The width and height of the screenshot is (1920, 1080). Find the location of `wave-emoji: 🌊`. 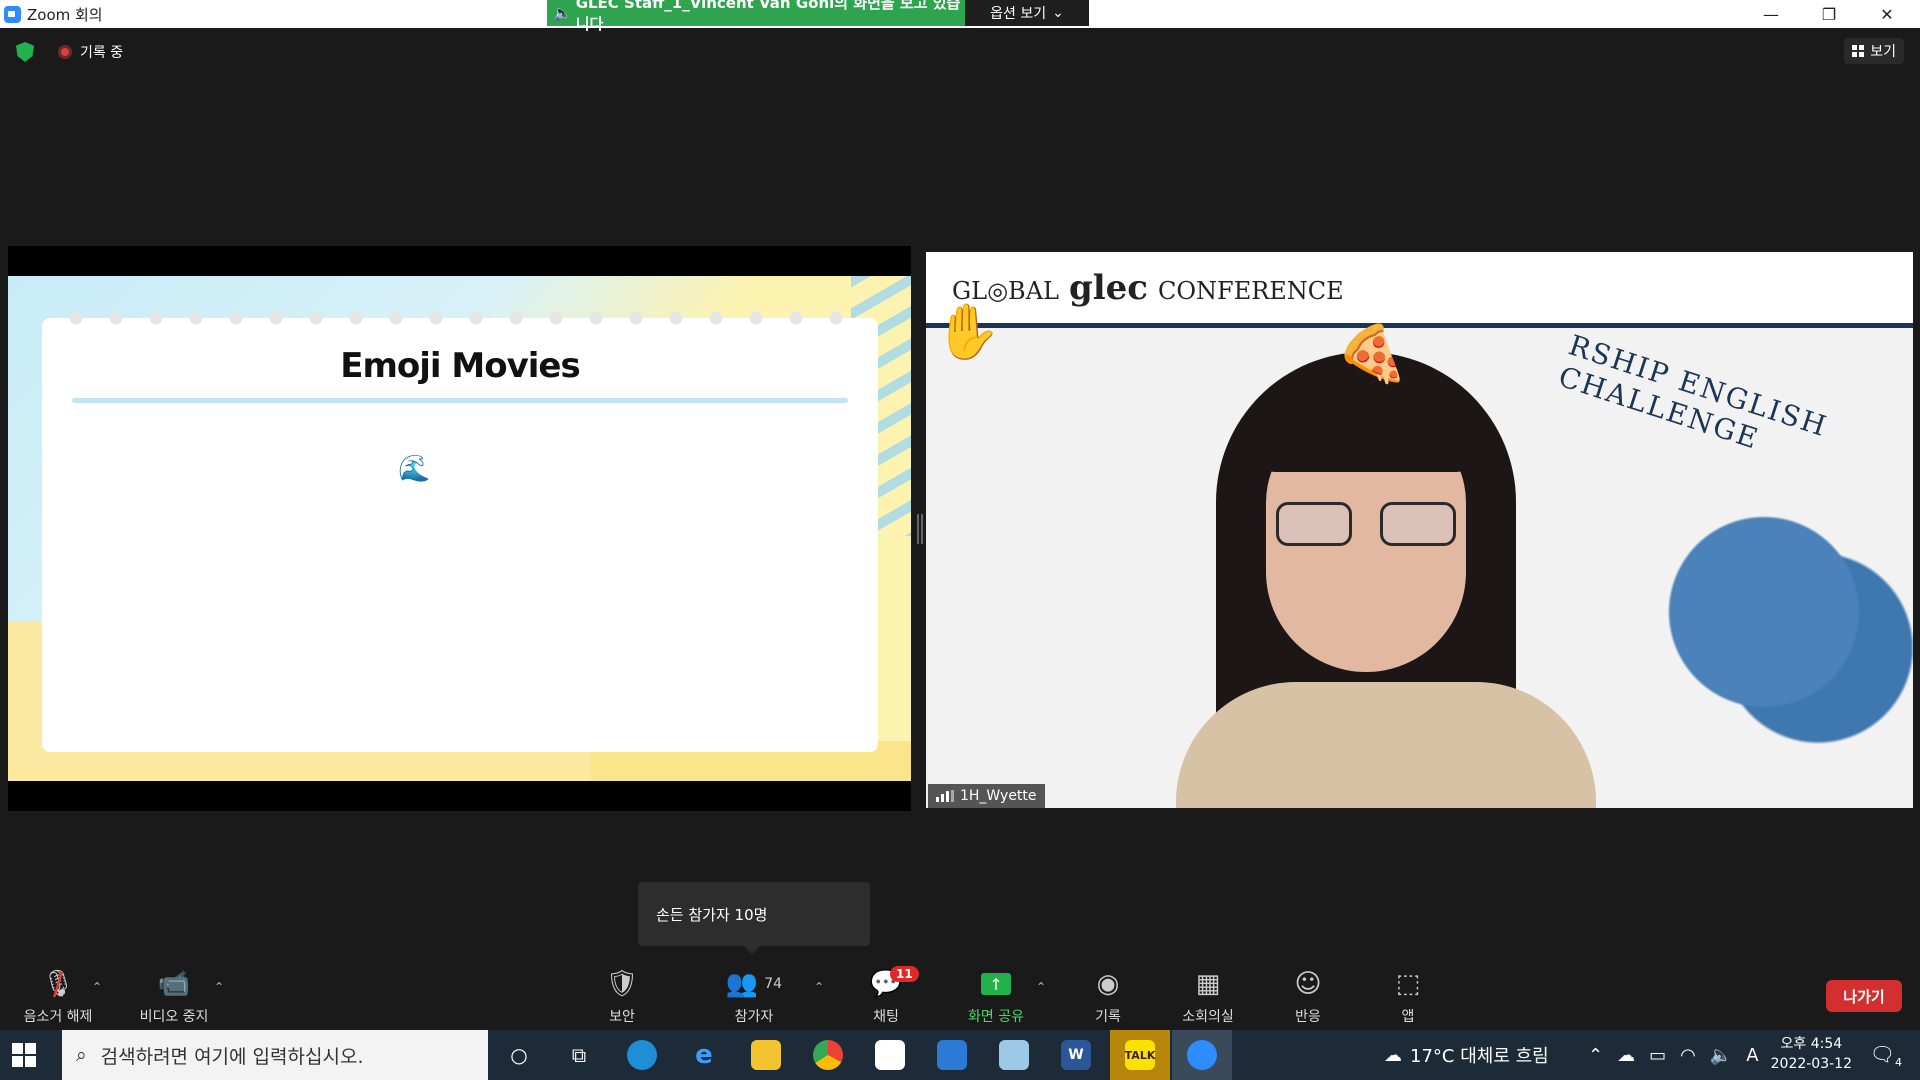

wave-emoji: 🌊 is located at coordinates (414, 469).